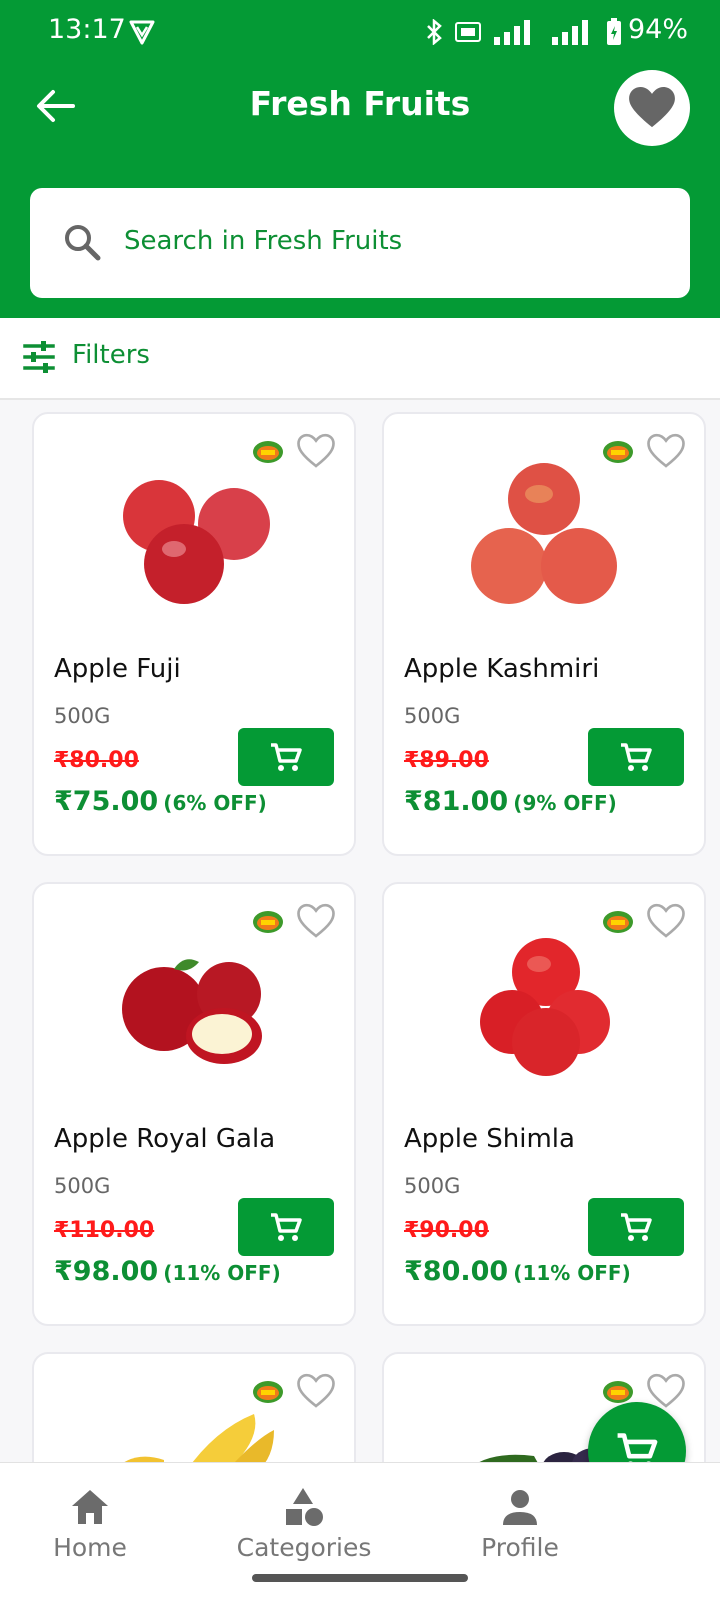 The width and height of the screenshot is (720, 1600). Describe the element at coordinates (304, 1547) in the screenshot. I see `nav-label-categories: Categories` at that location.